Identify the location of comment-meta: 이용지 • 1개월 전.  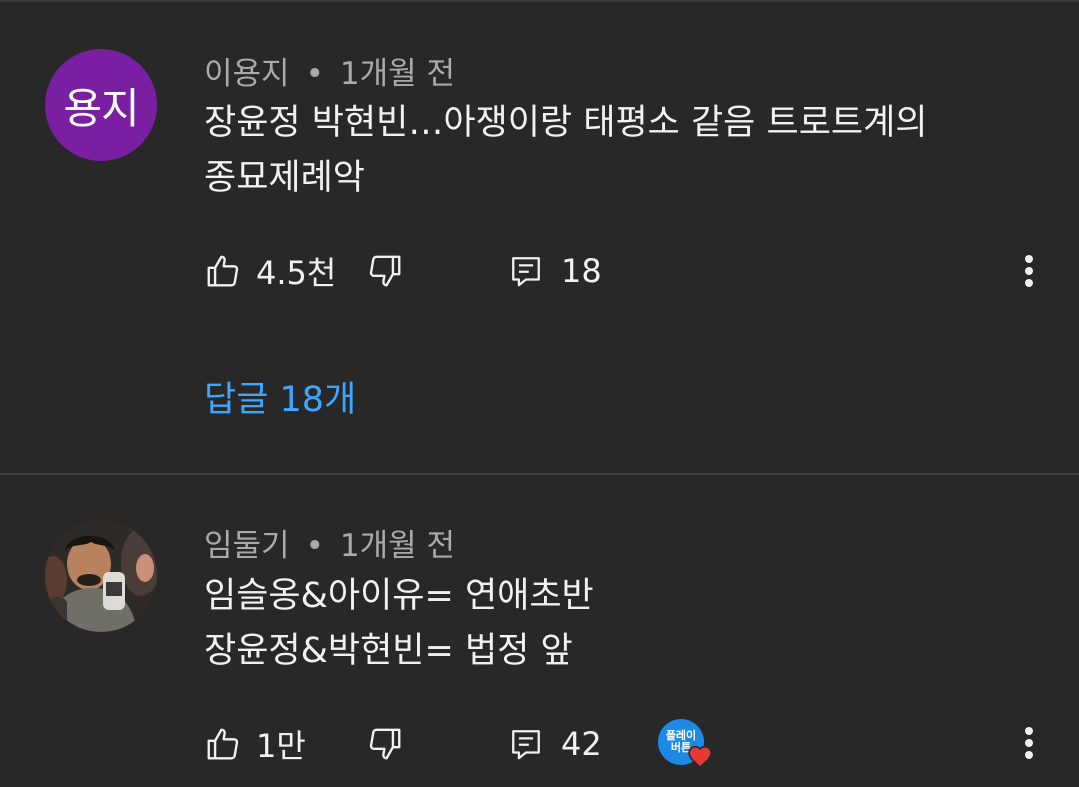
(329, 70).